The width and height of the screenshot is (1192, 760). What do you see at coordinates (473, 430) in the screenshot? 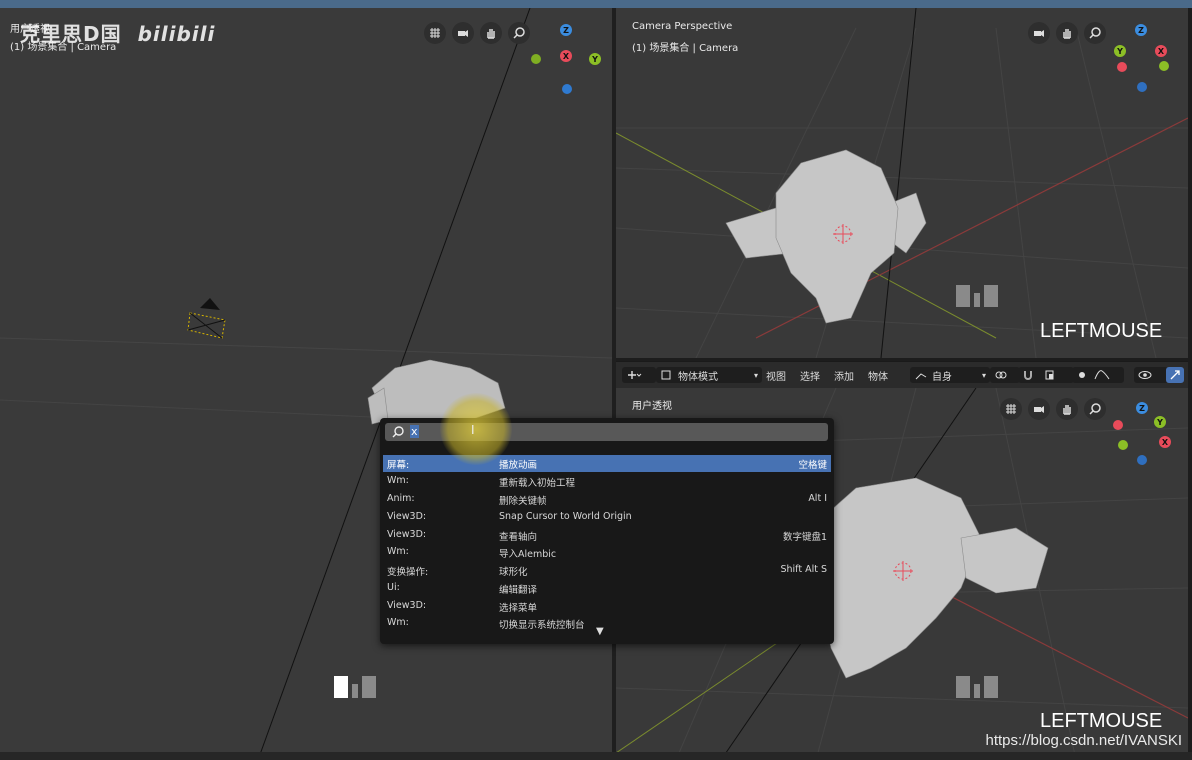
I see `text-cursor-icon: I` at bounding box center [473, 430].